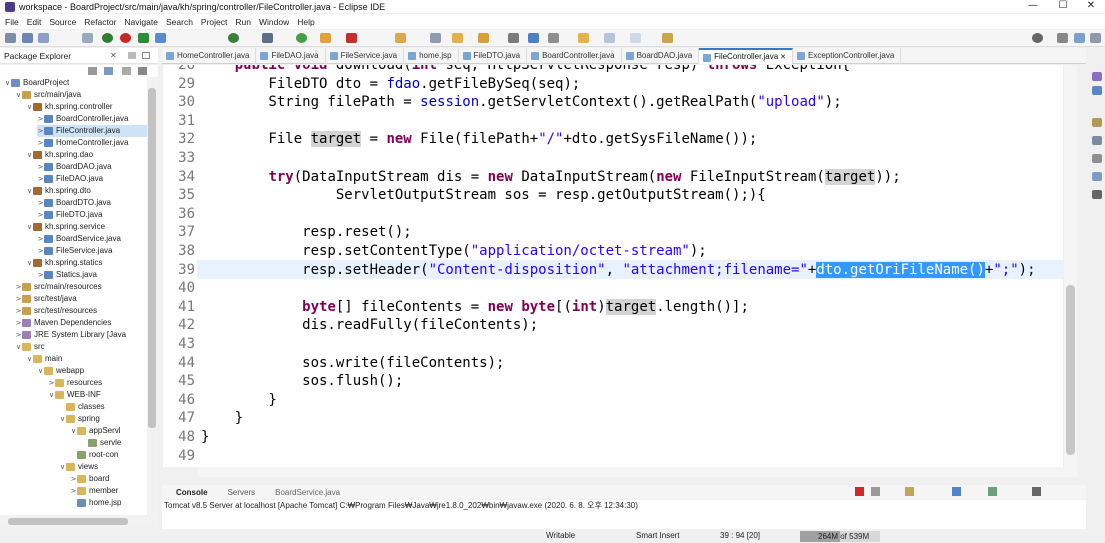  I want to click on progress-icon, so click(1097, 194).